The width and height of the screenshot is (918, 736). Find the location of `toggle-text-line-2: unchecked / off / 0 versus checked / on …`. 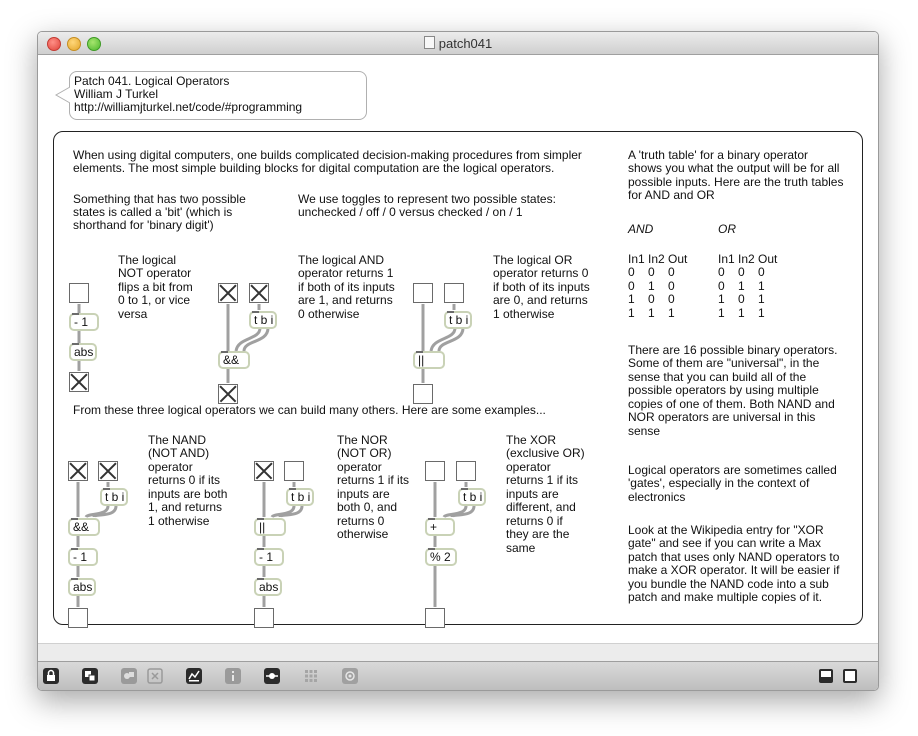

toggle-text-line-2: unchecked / off / 0 versus checked / on … is located at coordinates (410, 212).